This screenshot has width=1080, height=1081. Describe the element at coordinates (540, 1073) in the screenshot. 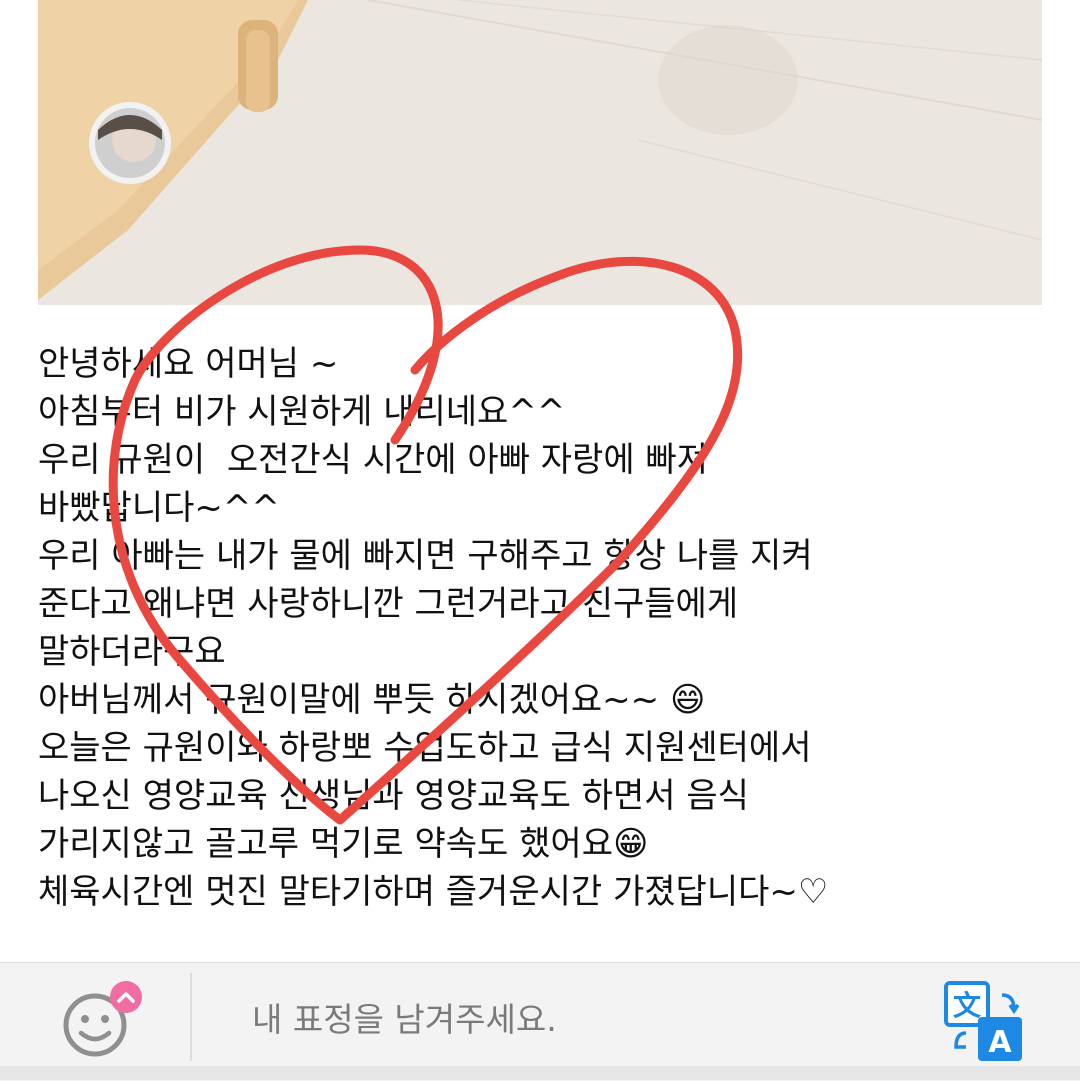

I see `nav-edge` at that location.